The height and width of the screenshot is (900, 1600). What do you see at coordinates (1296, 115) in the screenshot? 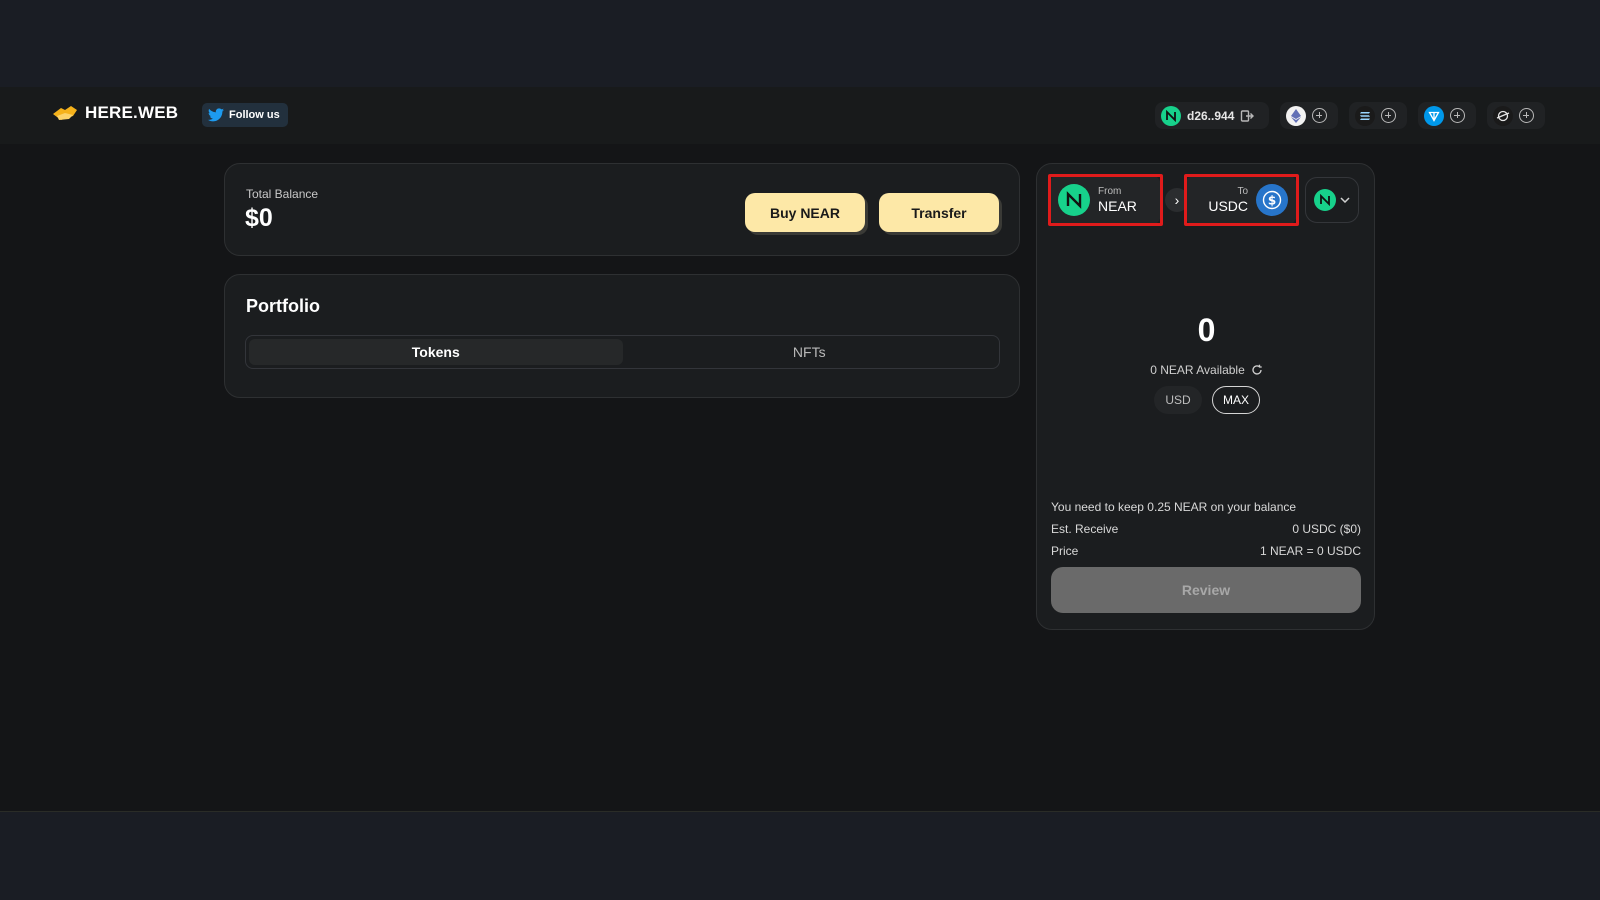
I see `ethereum-icon` at bounding box center [1296, 115].